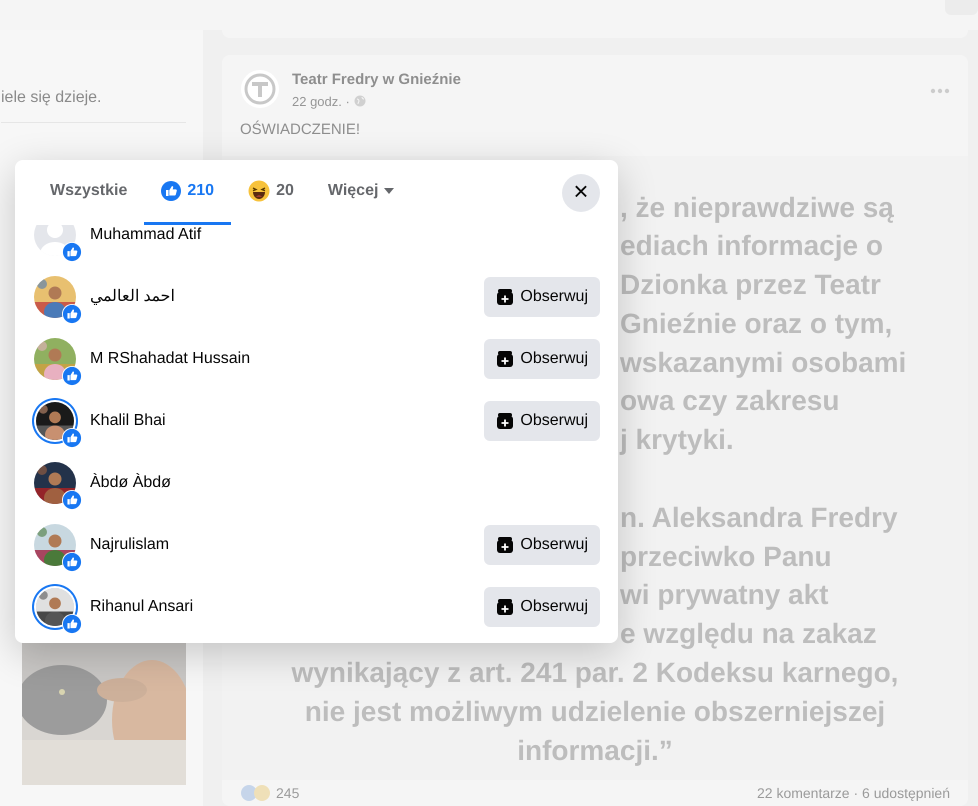 The image size is (978, 806). I want to click on user-name: Khalil Bhai, so click(128, 421).